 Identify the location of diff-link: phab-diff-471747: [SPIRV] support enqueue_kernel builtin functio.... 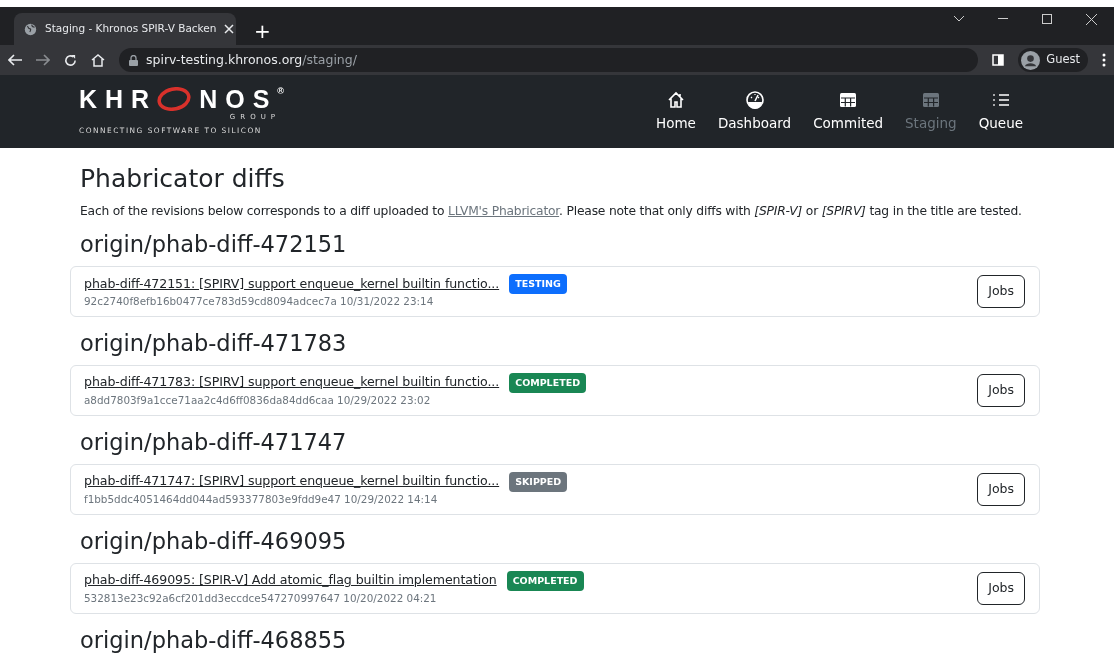
(292, 482).